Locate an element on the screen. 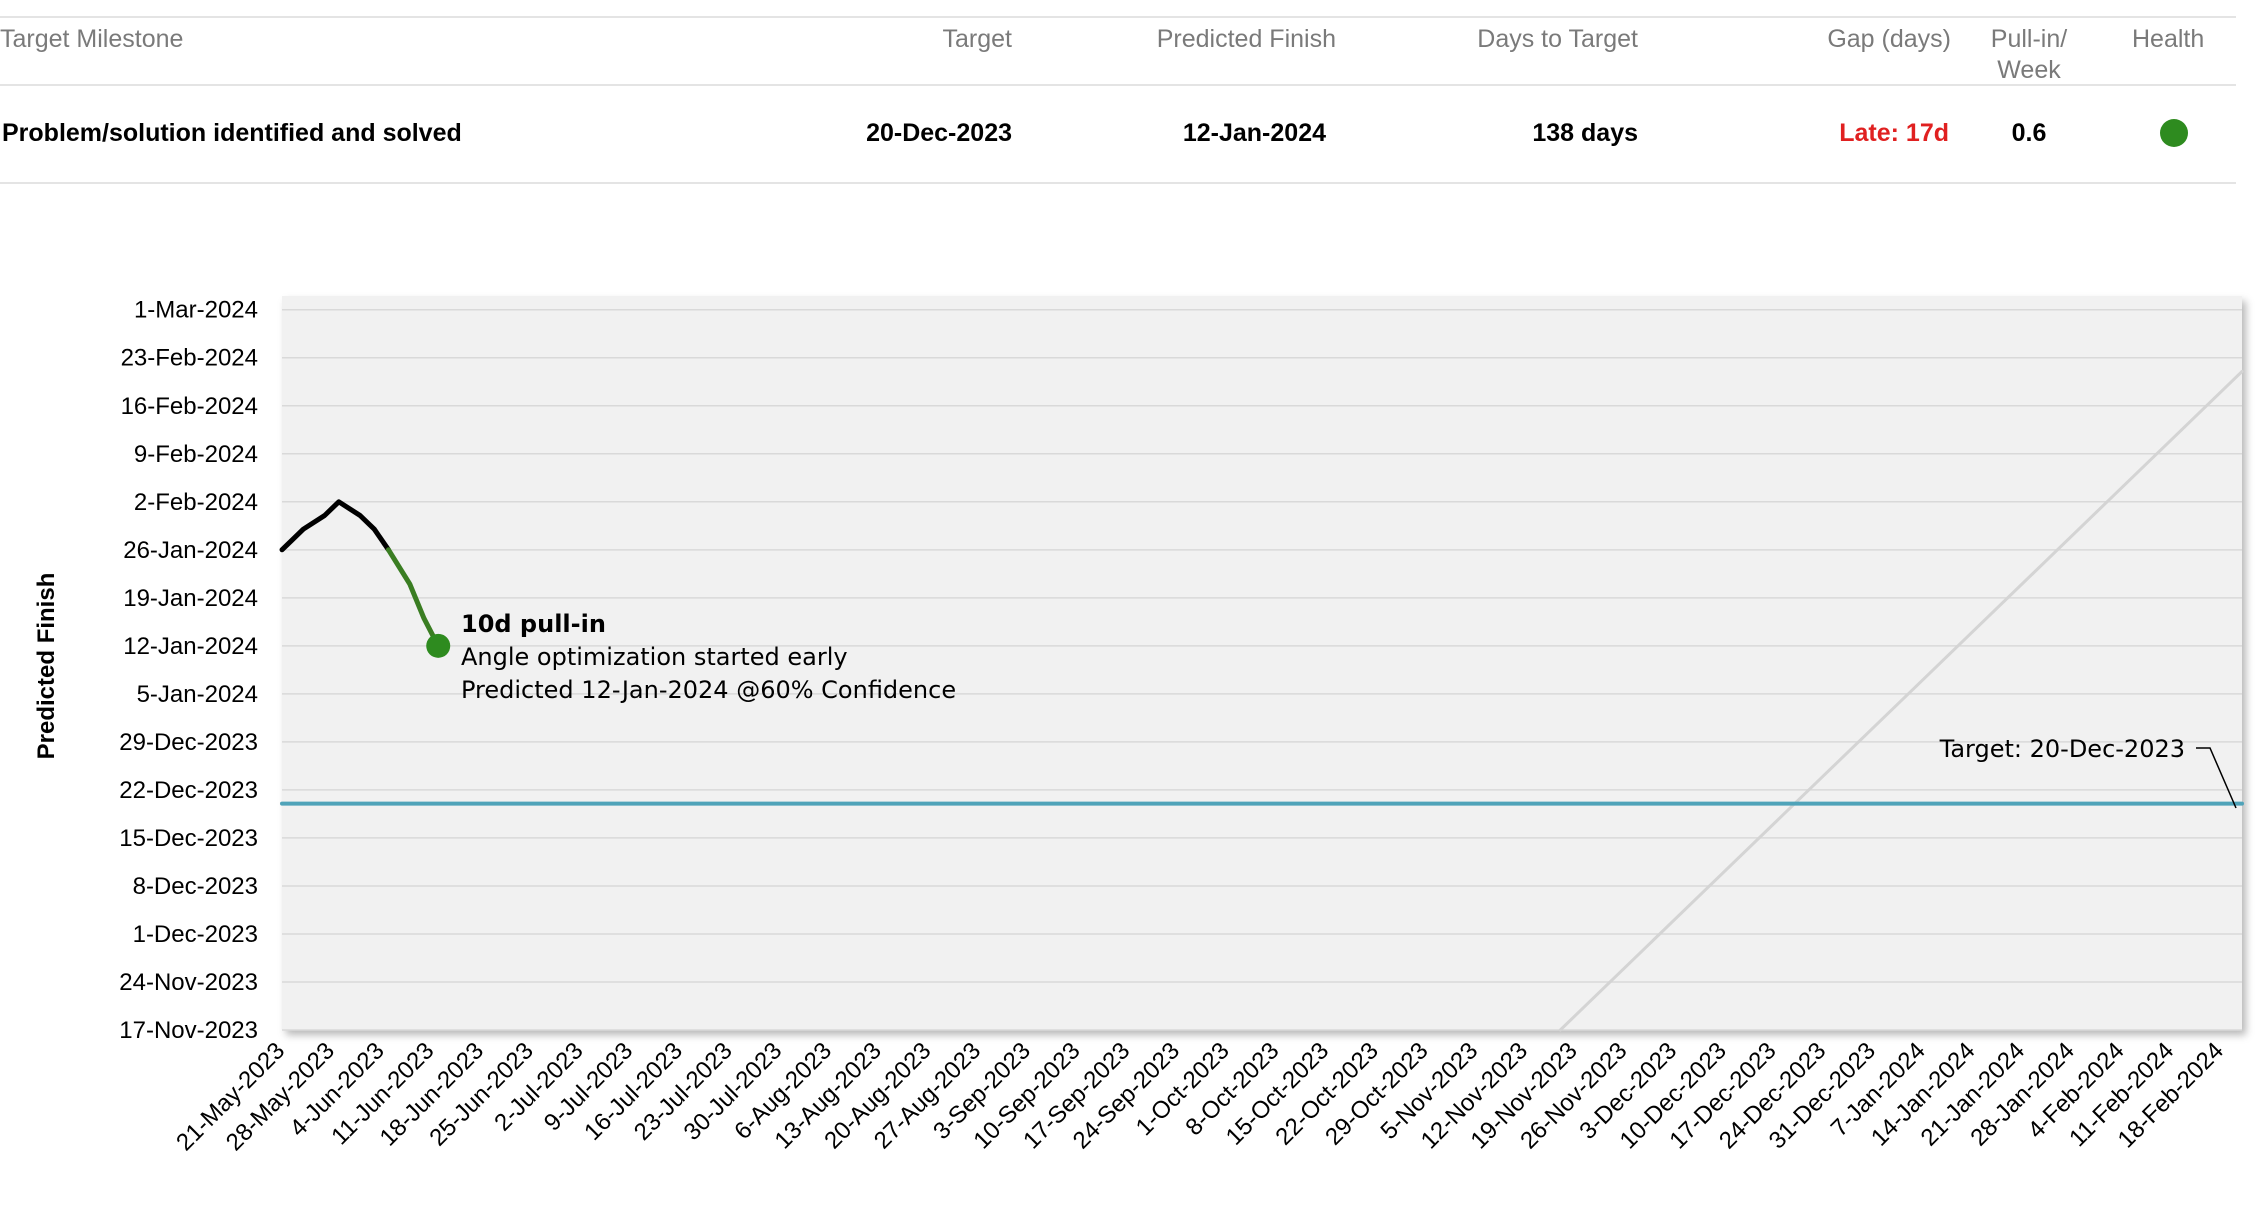 The height and width of the screenshot is (1206, 2260). y-tick-label: 16-Feb-2024 is located at coordinates (189, 406).